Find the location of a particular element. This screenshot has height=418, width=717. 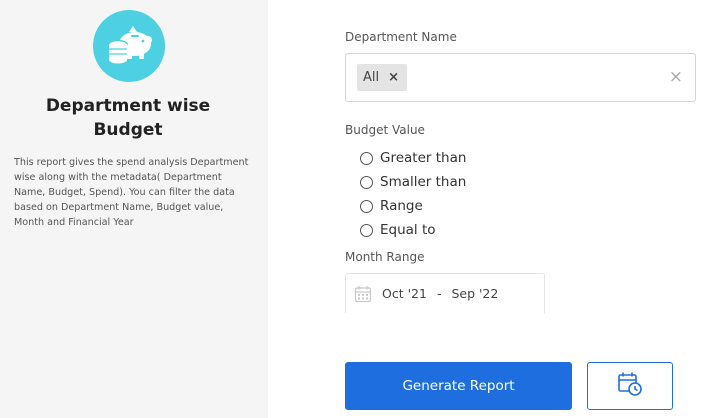

month-range-start: Oct '21 is located at coordinates (404, 293).